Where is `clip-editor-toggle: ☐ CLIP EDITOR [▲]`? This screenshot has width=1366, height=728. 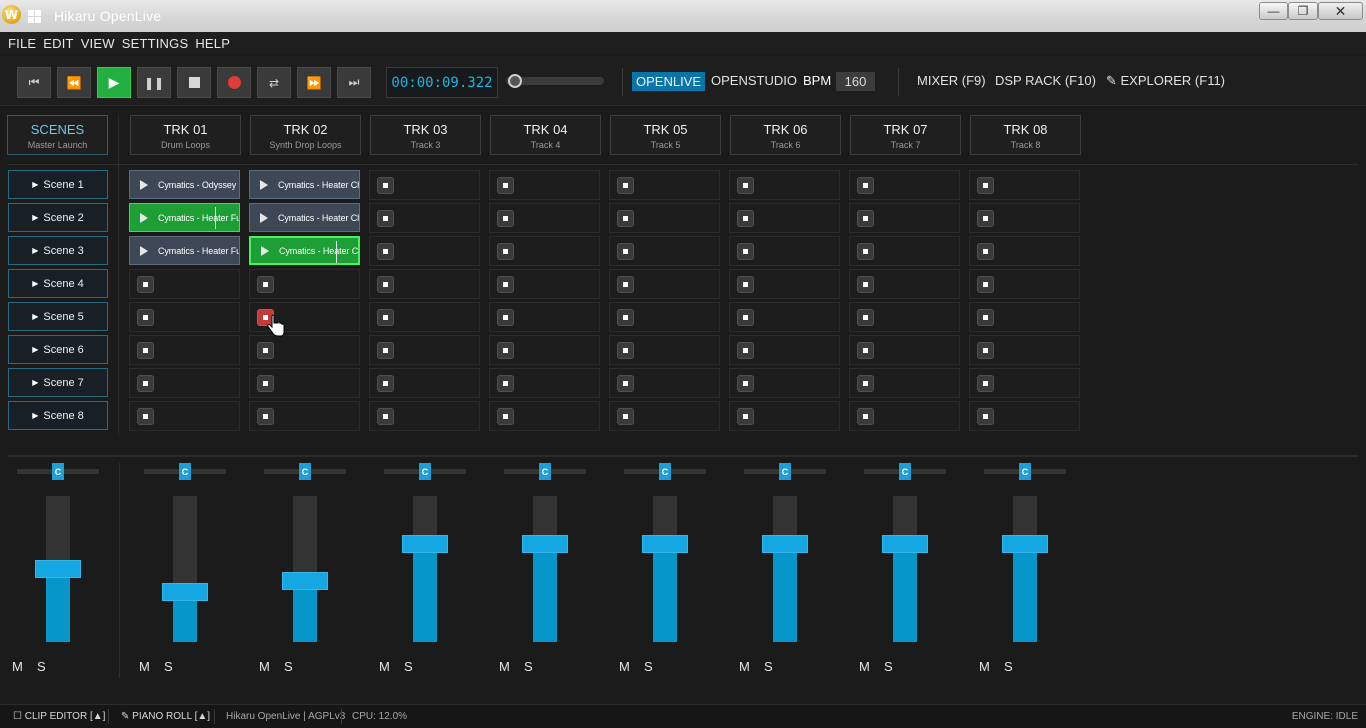
clip-editor-toggle: ☐ CLIP EDITOR [▲] is located at coordinates (59, 716).